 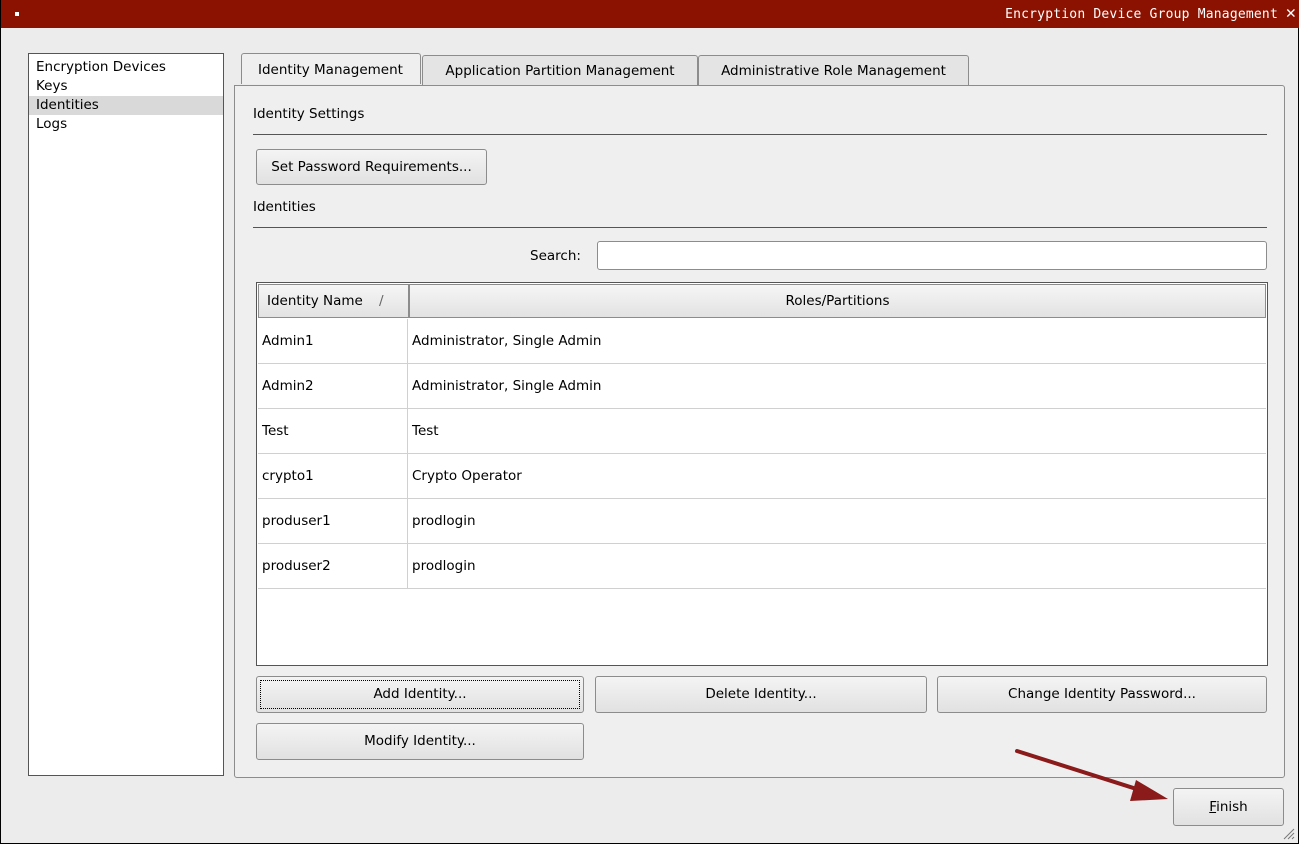 What do you see at coordinates (560, 70) in the screenshot?
I see `tab-application-partition-management: Application Partition Management` at bounding box center [560, 70].